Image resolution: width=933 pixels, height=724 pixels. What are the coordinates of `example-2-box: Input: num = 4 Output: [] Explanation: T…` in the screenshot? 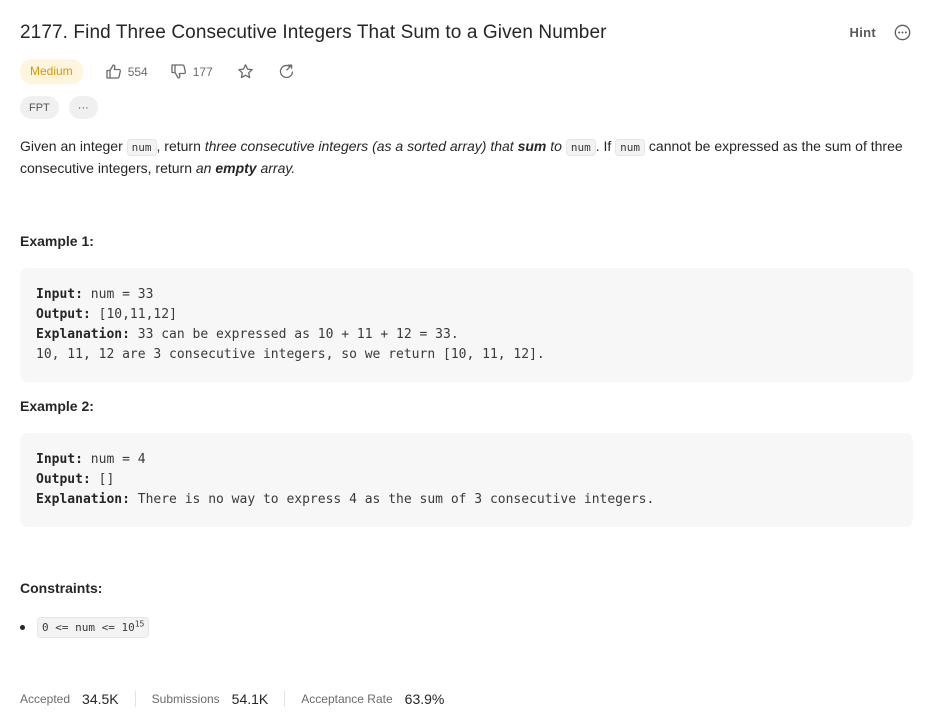 It's located at (466, 480).